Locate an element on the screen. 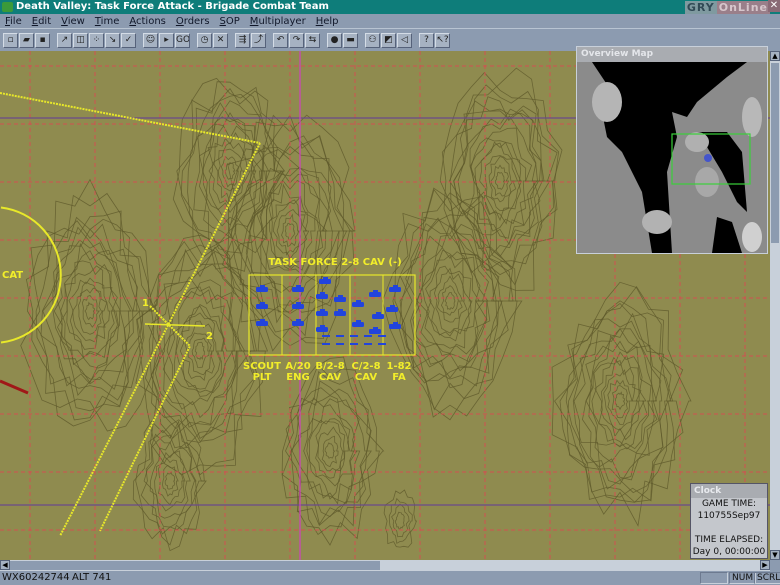 The height and width of the screenshot is (585, 780). withdraw-icon: ⇆ is located at coordinates (312, 40).